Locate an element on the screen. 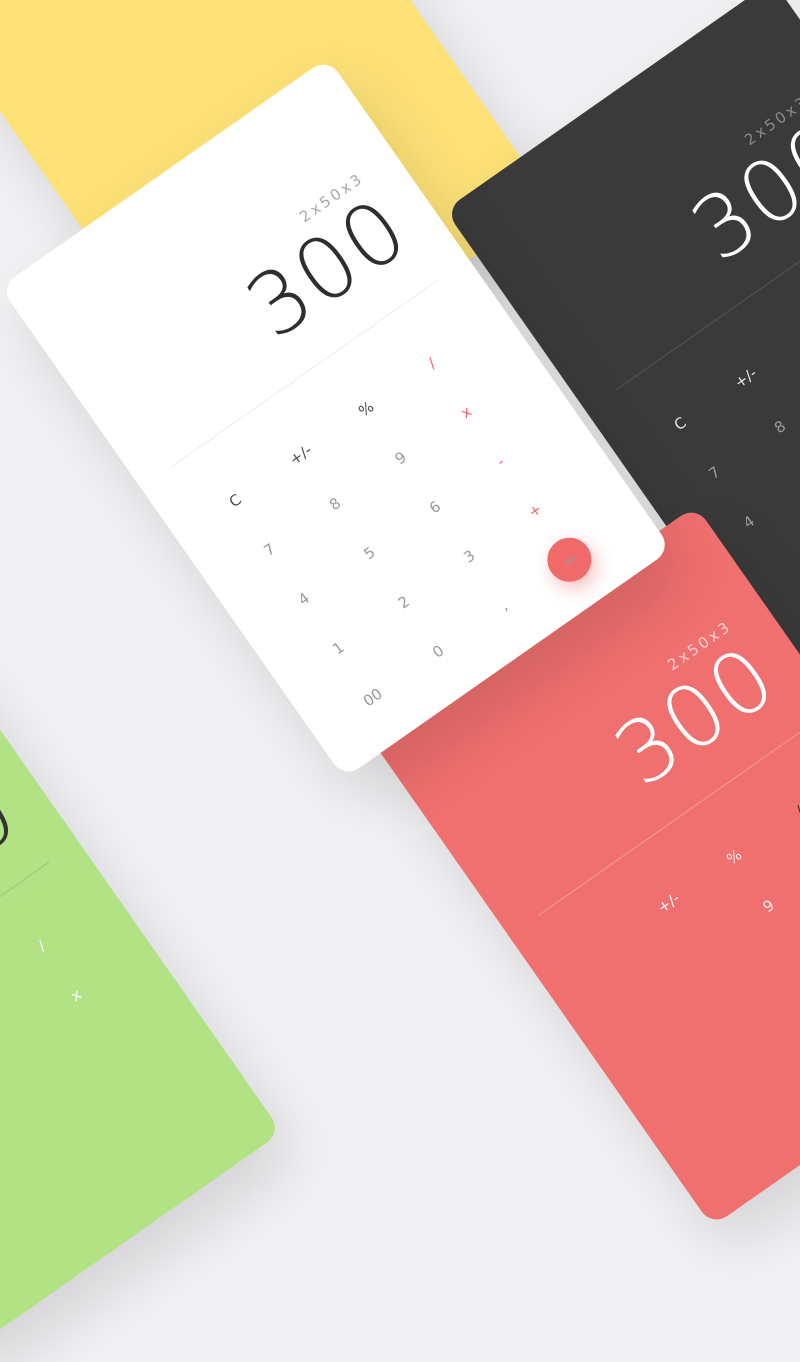  key-decimal: , is located at coordinates (504, 605).